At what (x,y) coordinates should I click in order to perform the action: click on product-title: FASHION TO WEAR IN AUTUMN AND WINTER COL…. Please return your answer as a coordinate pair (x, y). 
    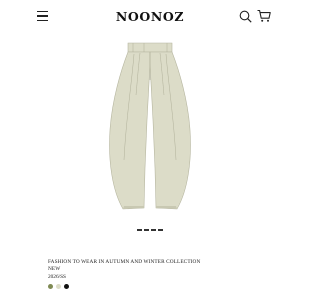
    Looking at the image, I should click on (128, 266).